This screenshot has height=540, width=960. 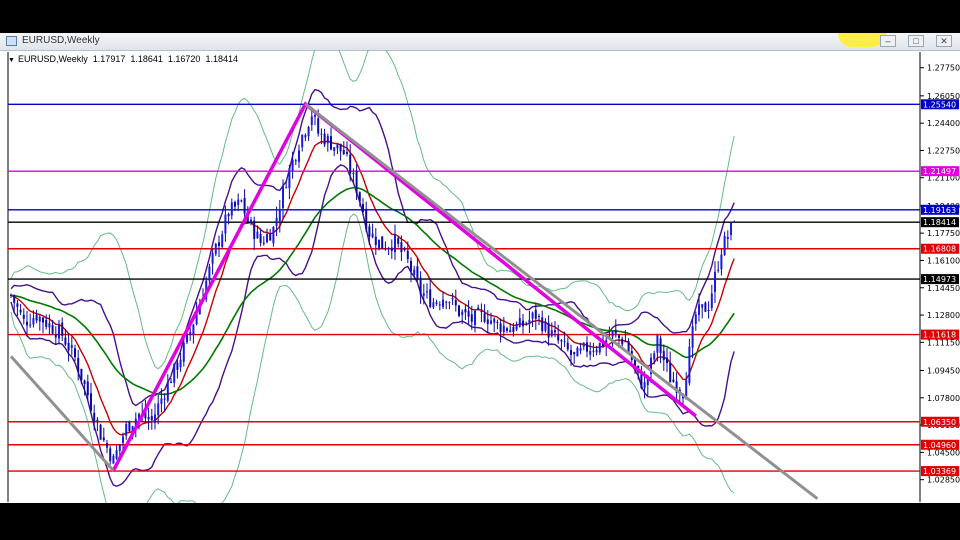 What do you see at coordinates (939, 445) in the screenshot?
I see `price-level-label: 1.04960` at bounding box center [939, 445].